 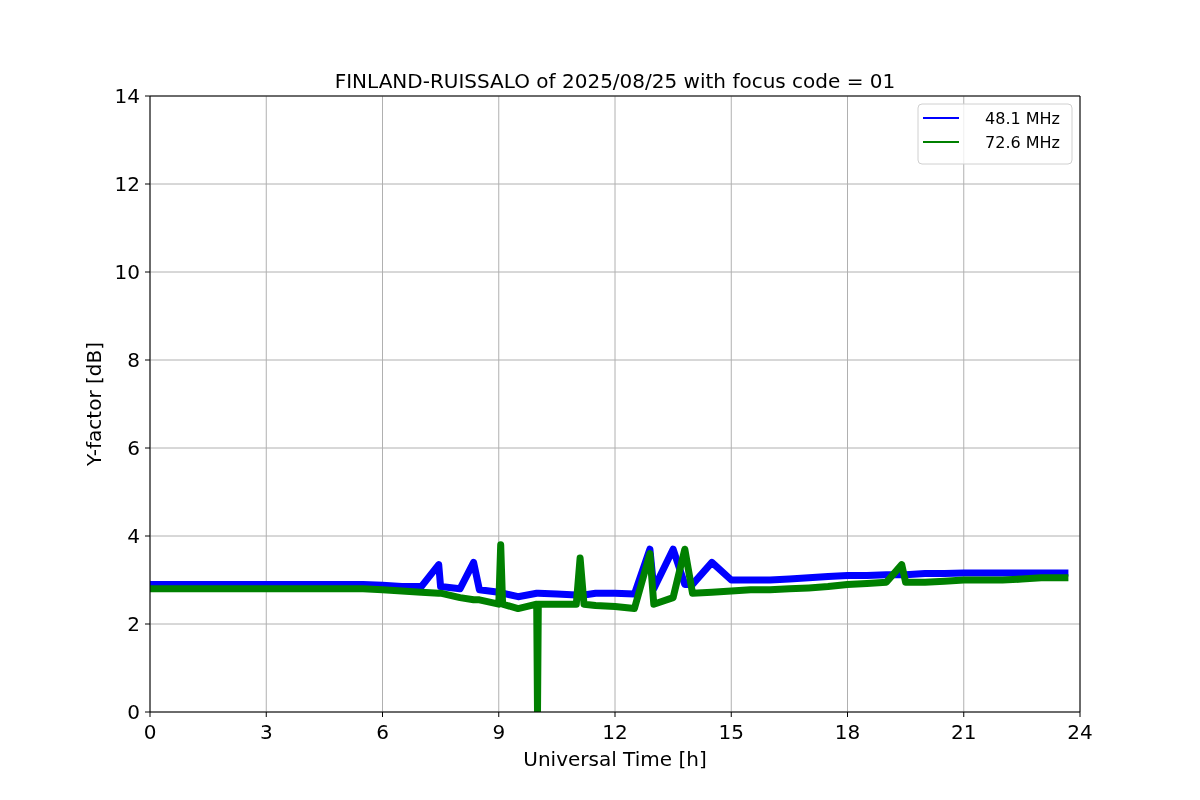 What do you see at coordinates (1080, 732) in the screenshot?
I see `tick-label: 24` at bounding box center [1080, 732].